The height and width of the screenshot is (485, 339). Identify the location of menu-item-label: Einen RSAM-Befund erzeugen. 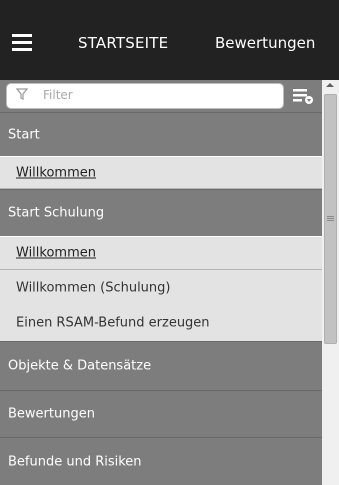
(113, 323).